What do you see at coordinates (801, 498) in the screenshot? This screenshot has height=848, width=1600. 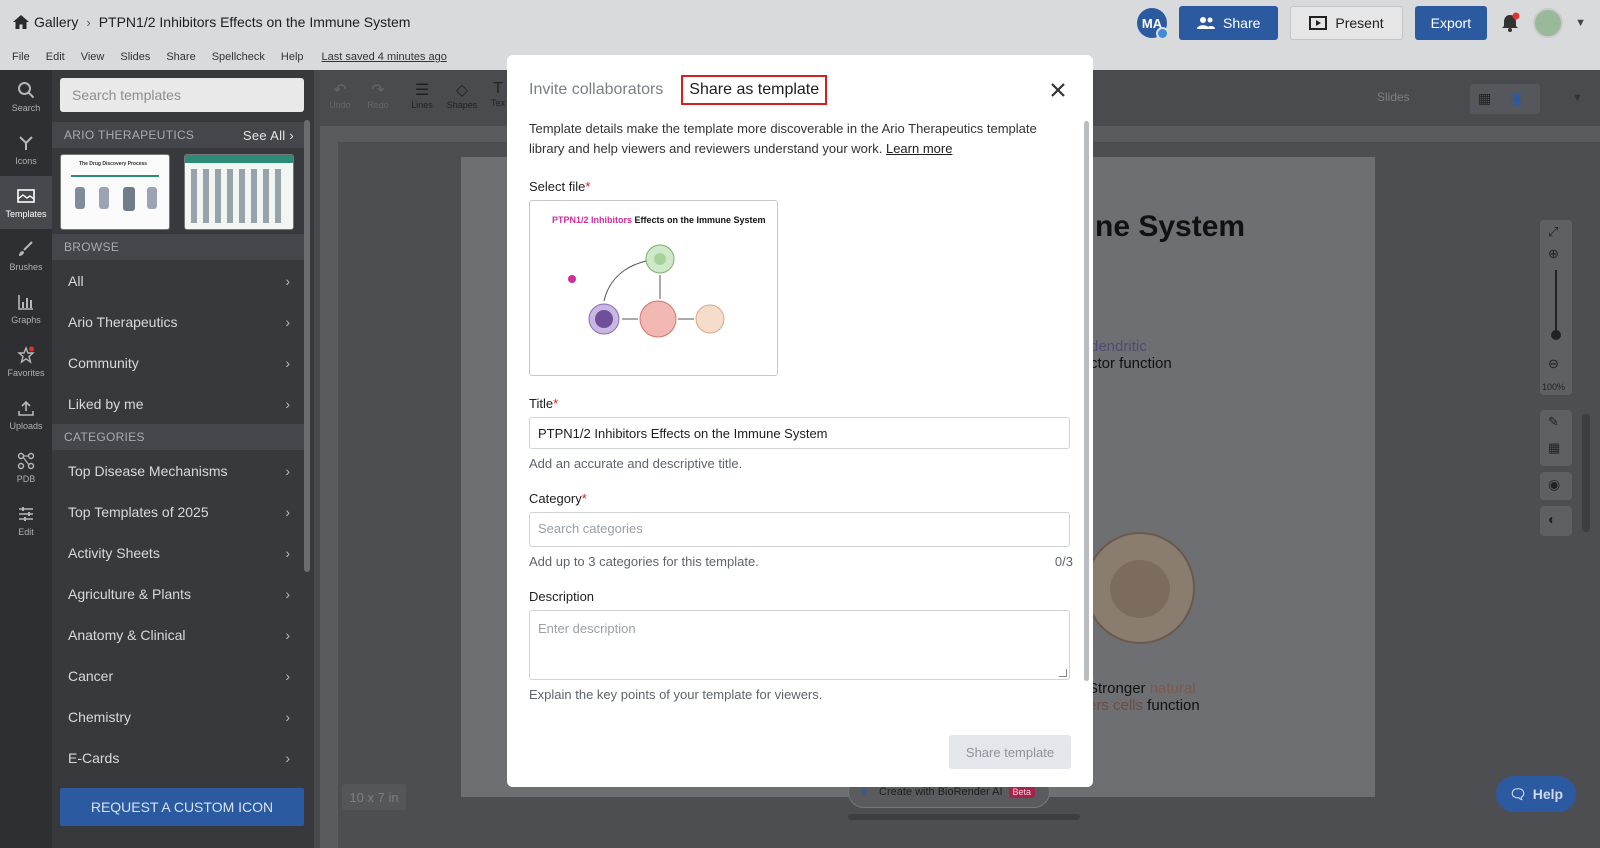 I see `category-label: Category*` at bounding box center [801, 498].